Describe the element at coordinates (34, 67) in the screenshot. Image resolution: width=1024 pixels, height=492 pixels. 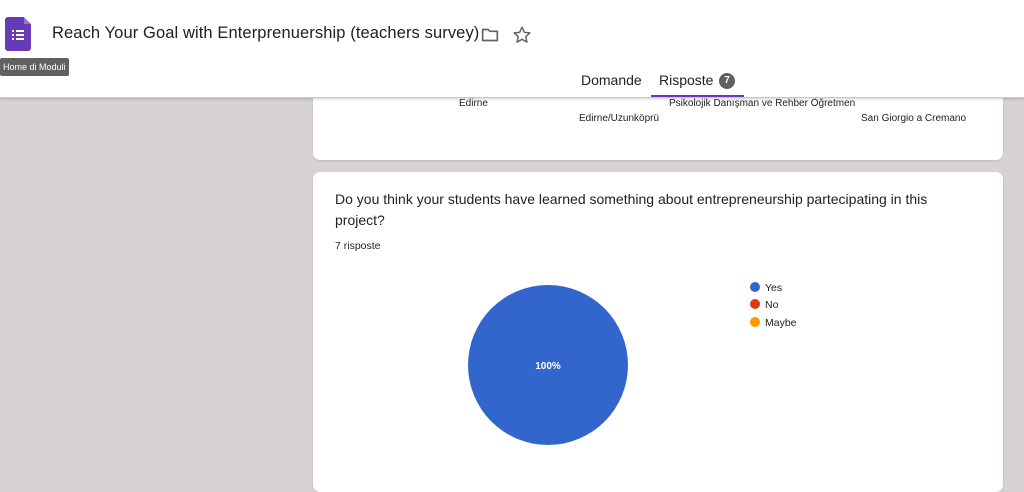
I see `home-tooltip: Home di Moduli` at that location.